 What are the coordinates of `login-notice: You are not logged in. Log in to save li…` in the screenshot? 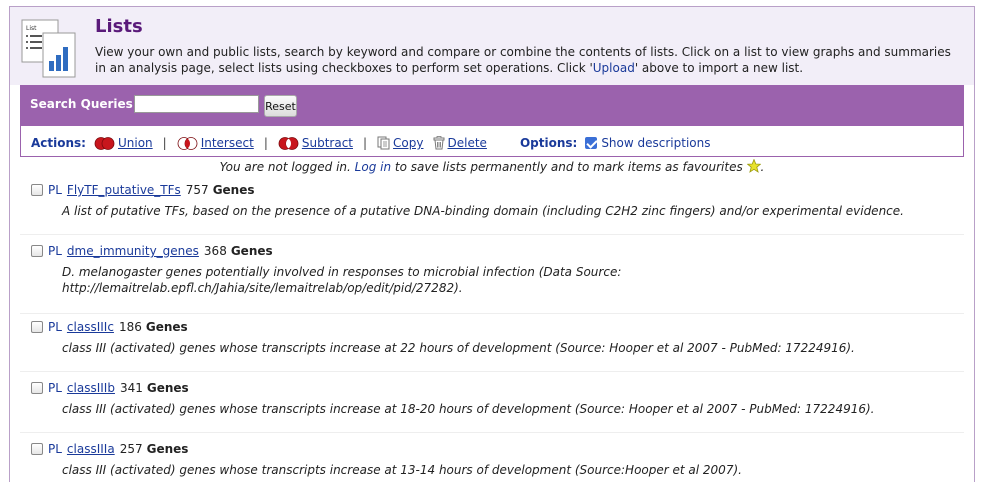 It's located at (492, 166).